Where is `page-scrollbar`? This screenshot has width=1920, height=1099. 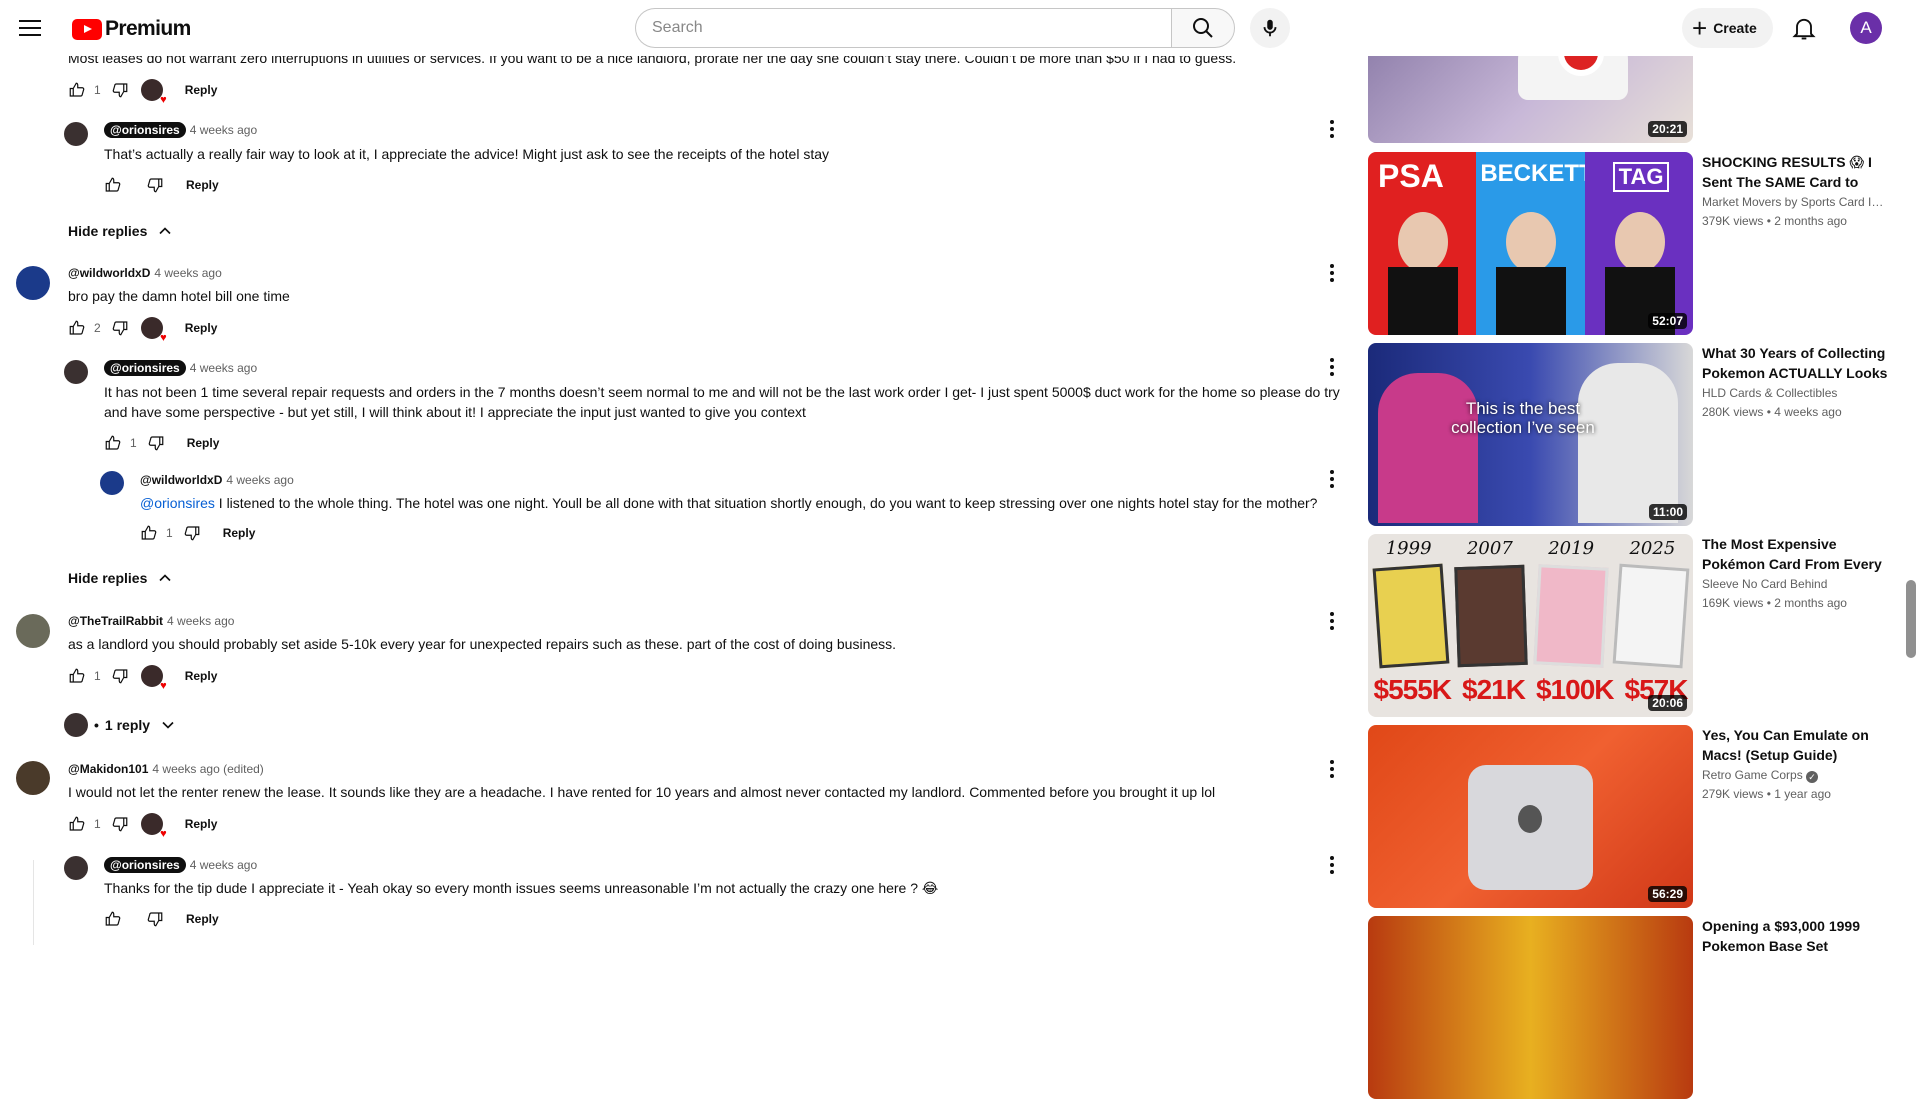
page-scrollbar is located at coordinates (1911, 619).